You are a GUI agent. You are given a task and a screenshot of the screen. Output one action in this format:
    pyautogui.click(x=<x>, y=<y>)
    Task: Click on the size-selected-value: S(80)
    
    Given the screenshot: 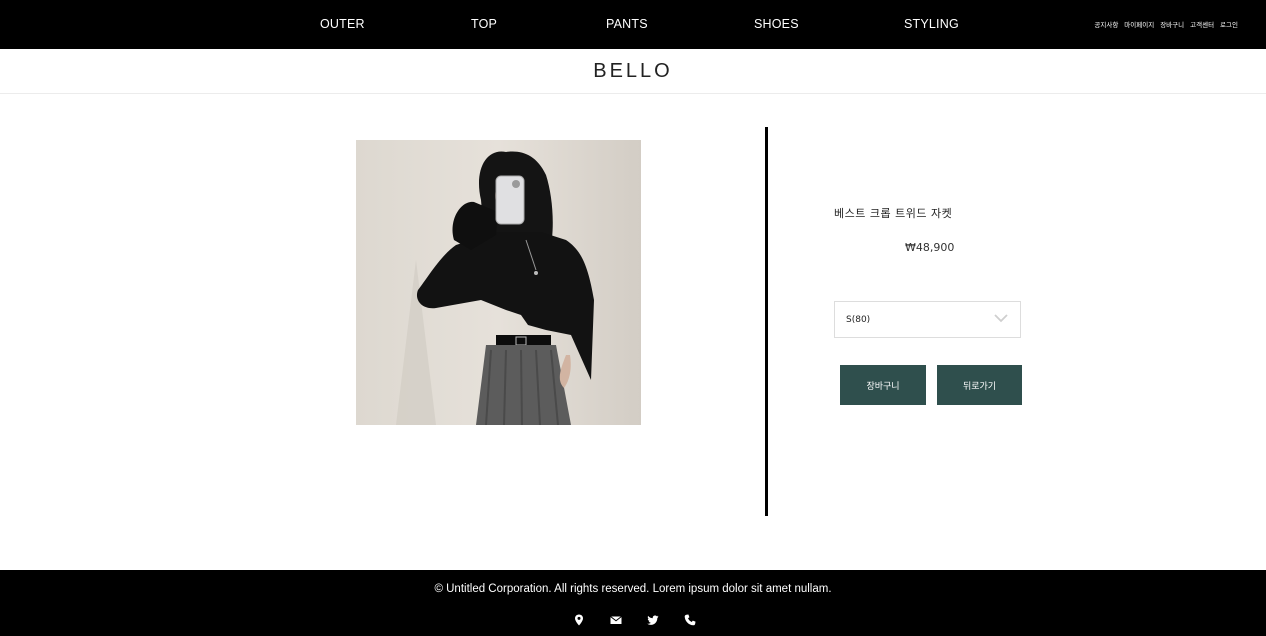 What is the action you would take?
    pyautogui.click(x=858, y=320)
    